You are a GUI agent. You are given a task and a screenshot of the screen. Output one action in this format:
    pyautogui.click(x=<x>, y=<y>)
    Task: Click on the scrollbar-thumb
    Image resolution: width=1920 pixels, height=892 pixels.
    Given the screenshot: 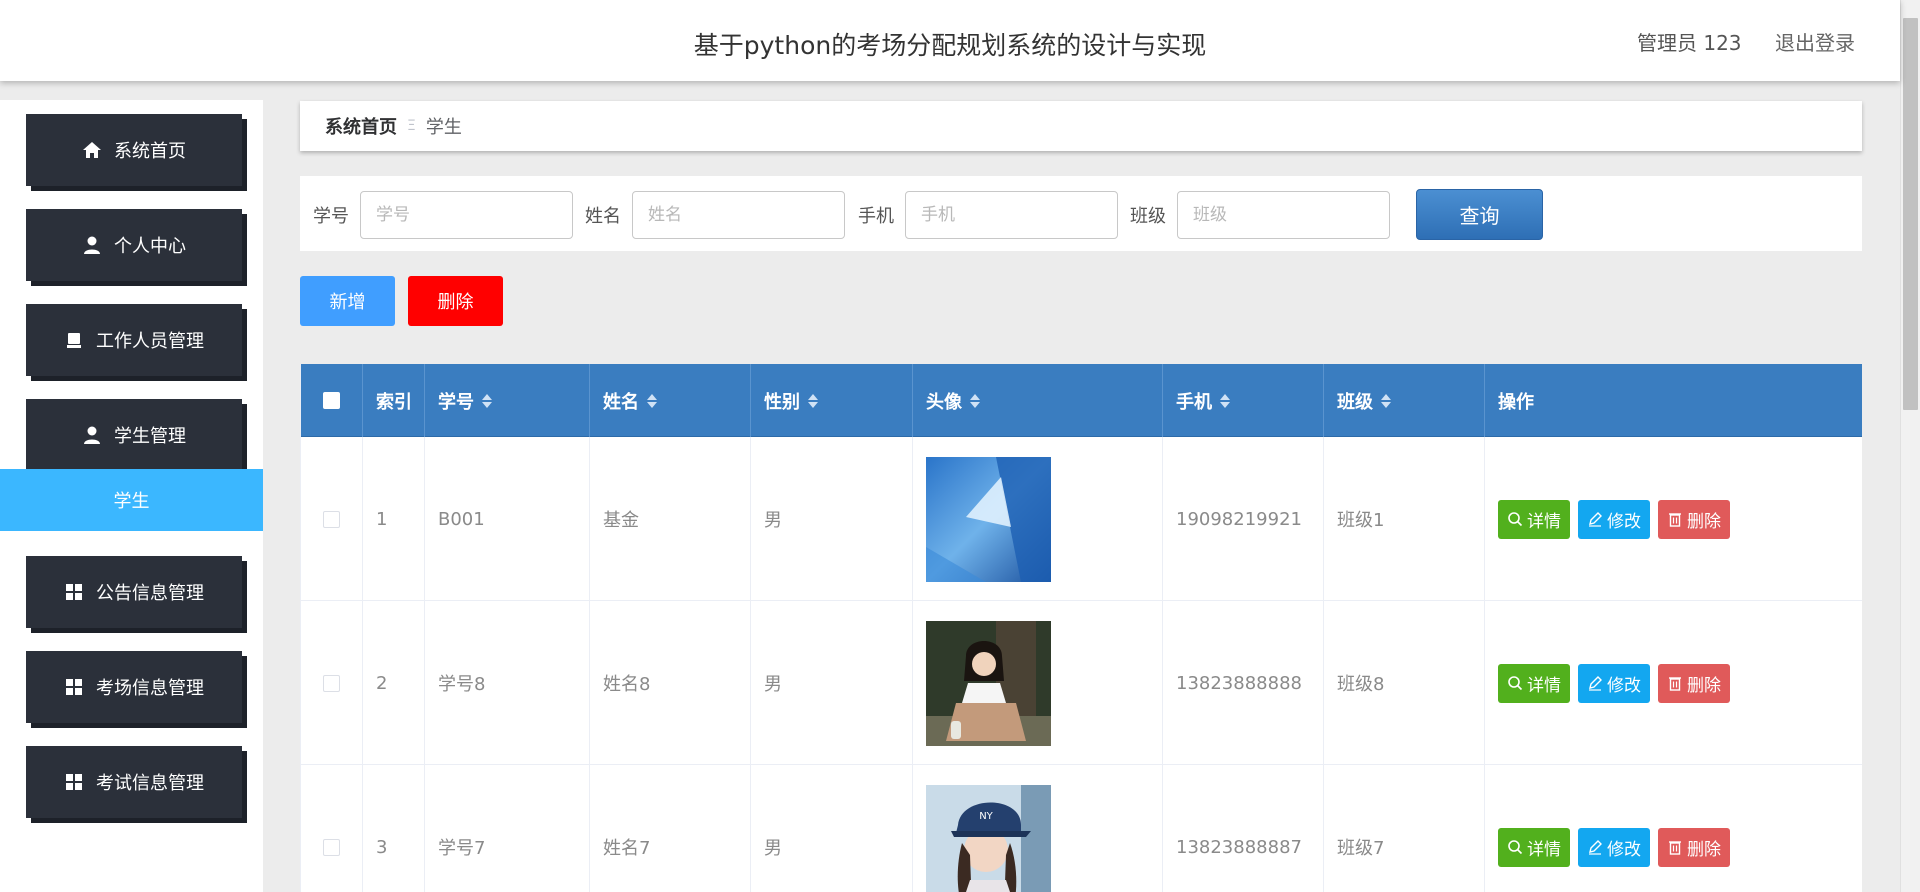 What is the action you would take?
    pyautogui.click(x=1910, y=214)
    